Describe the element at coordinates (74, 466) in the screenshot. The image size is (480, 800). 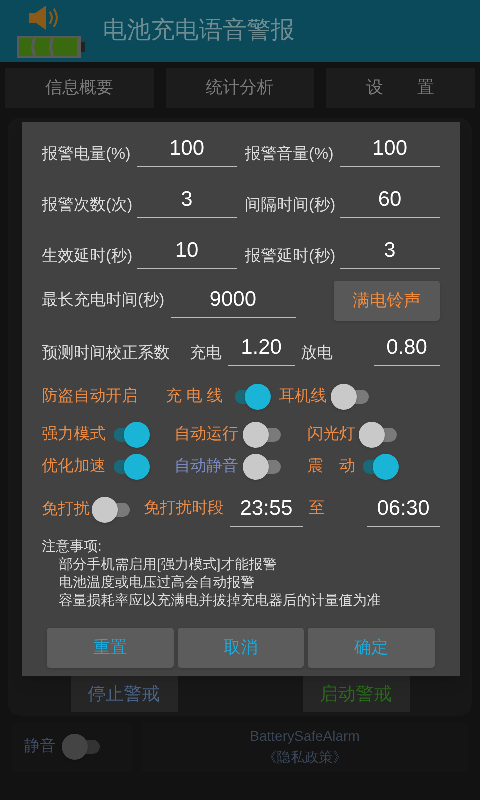
I see `field-label: 优化加速` at that location.